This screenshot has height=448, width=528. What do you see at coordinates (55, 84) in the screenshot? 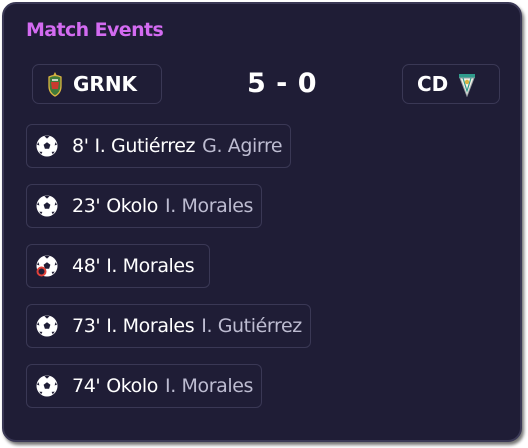
I see `home-team-crest-icon` at bounding box center [55, 84].